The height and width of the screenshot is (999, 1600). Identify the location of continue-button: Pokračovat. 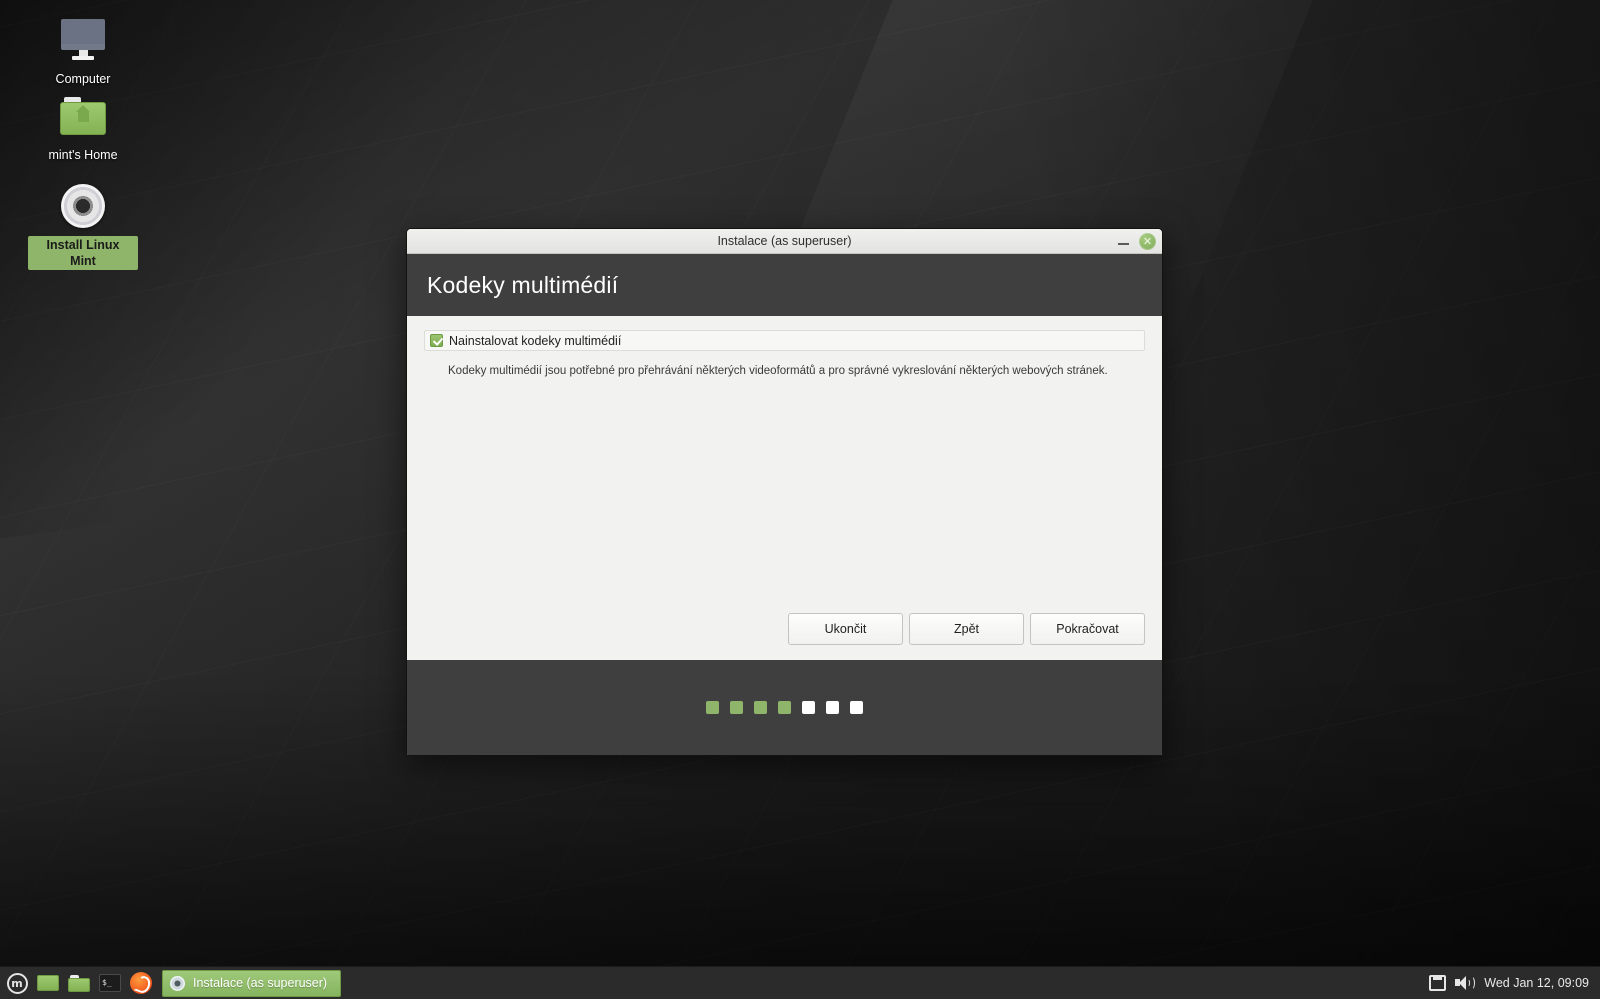
(1087, 629).